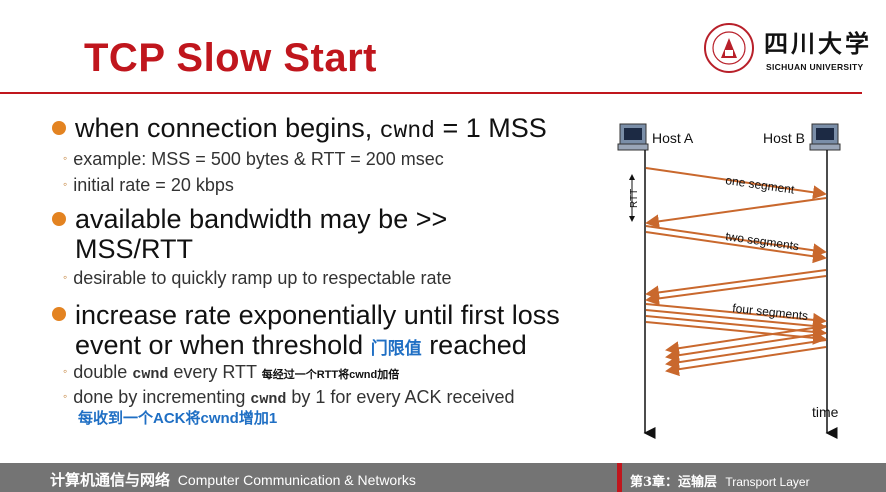 This screenshot has height=492, width=886. I want to click on host-b-label: Host B, so click(784, 138).